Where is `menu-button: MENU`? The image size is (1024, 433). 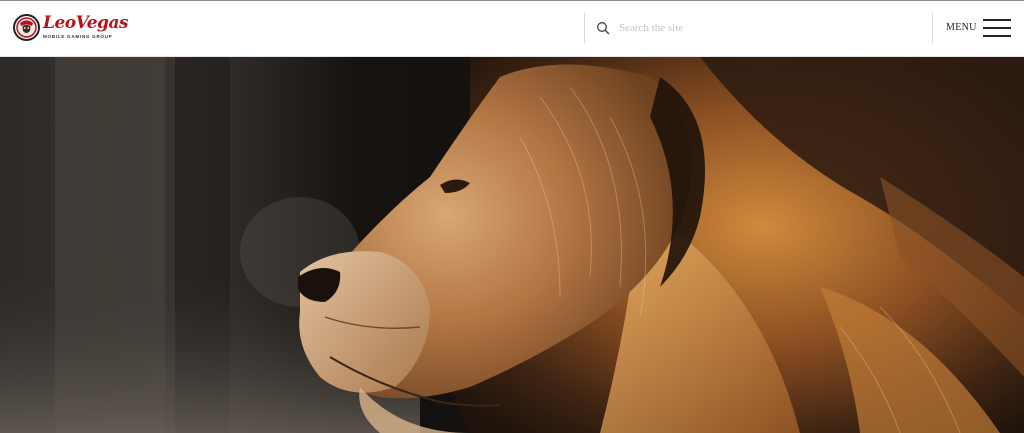 menu-button: MENU is located at coordinates (979, 29).